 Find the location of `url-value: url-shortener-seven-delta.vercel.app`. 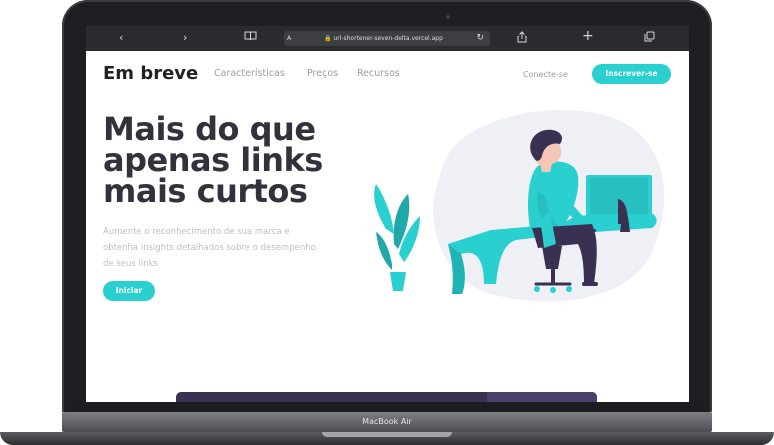

url-value: url-shortener-seven-delta.vercel.app is located at coordinates (388, 38).